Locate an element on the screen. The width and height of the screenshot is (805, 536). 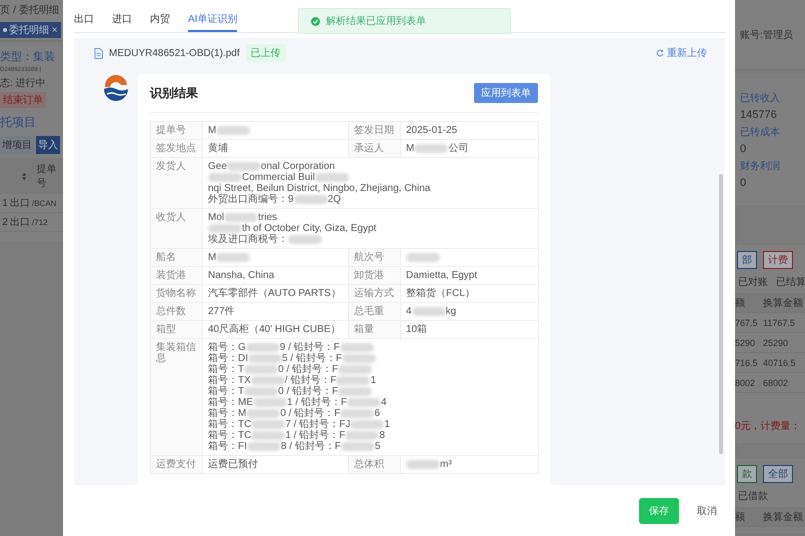
field-value: Damietta, Egypt is located at coordinates (442, 275).